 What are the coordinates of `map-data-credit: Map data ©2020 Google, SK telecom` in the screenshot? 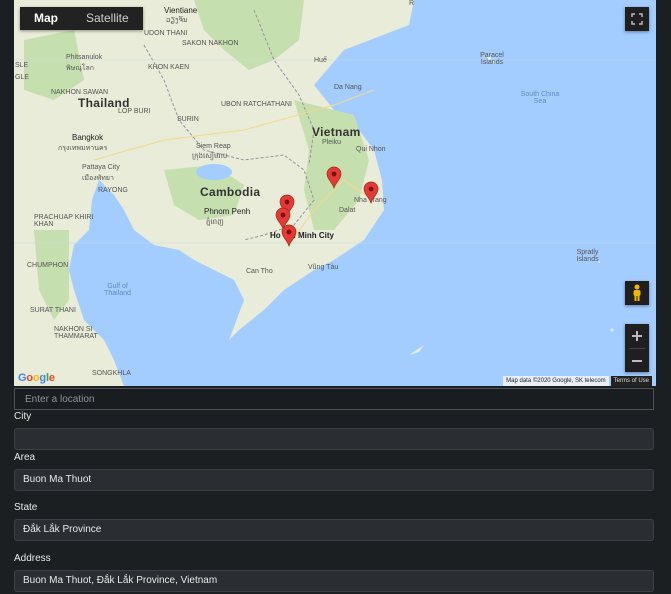 It's located at (556, 381).